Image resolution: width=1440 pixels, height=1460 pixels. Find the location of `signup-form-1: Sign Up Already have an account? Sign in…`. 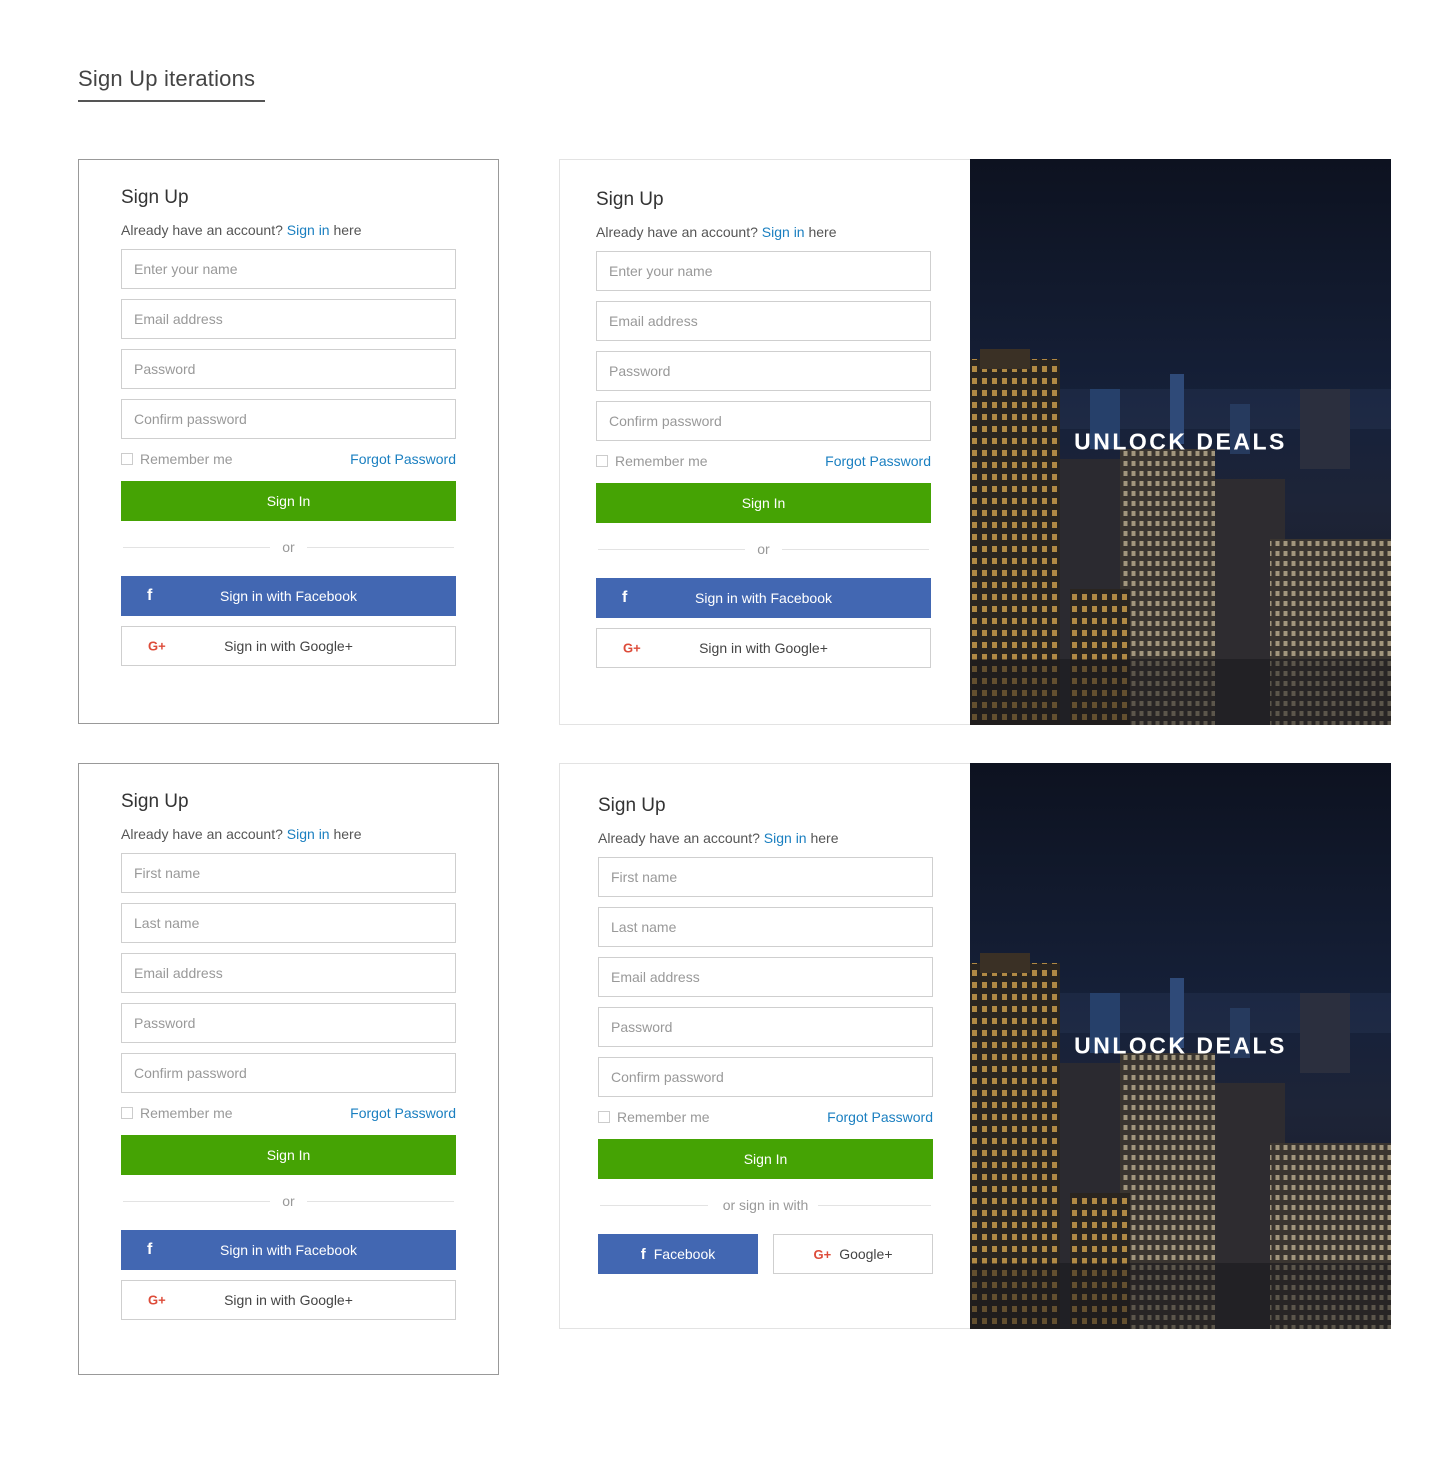

signup-form-1: Sign Up Already have an account? Sign in… is located at coordinates (288, 426).